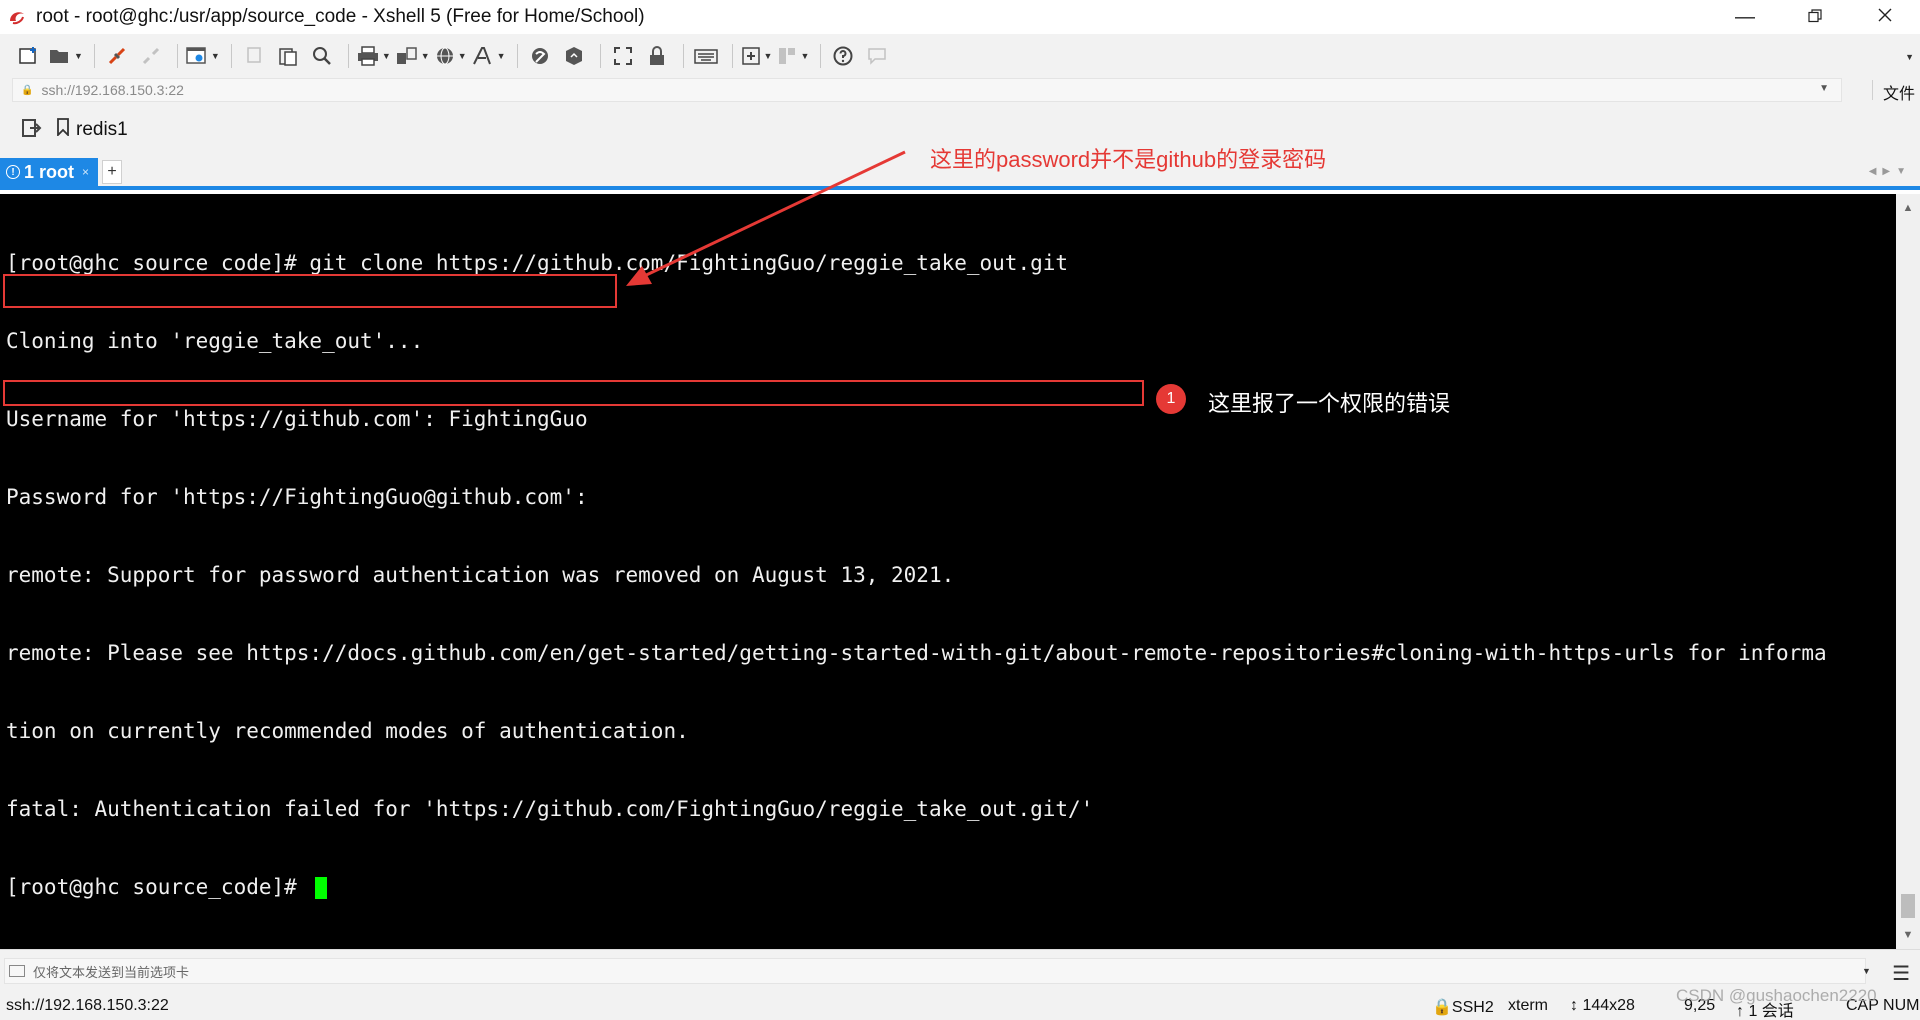 Image resolution: width=1920 pixels, height=1020 pixels. I want to click on layout-button: ▼, so click(792, 56).